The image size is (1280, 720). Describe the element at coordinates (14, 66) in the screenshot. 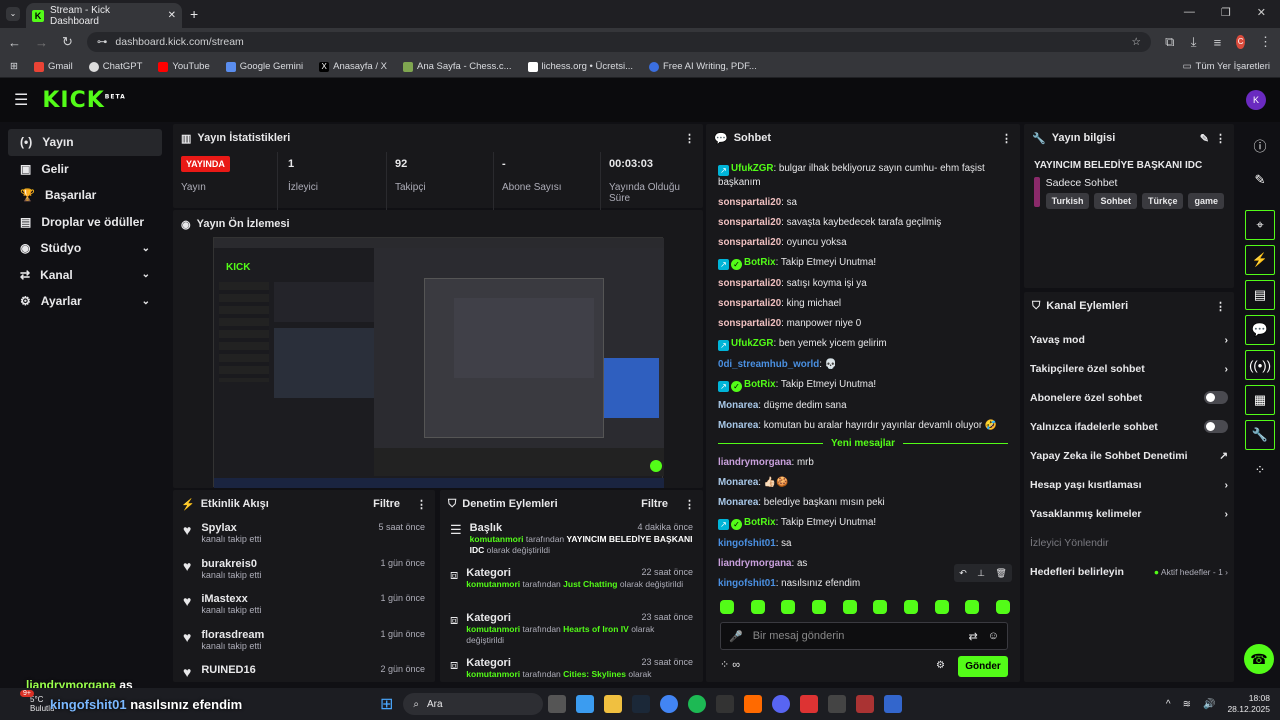

I see `apps-icon: ⊞` at that location.